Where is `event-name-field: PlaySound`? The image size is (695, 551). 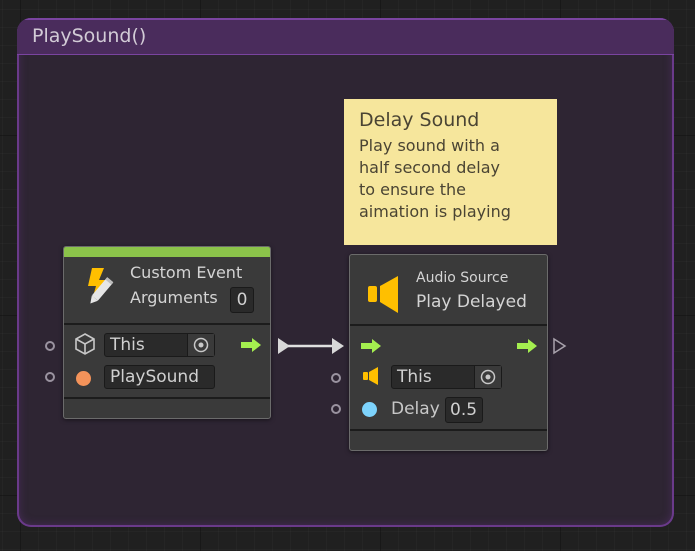
event-name-field: PlaySound is located at coordinates (159, 377).